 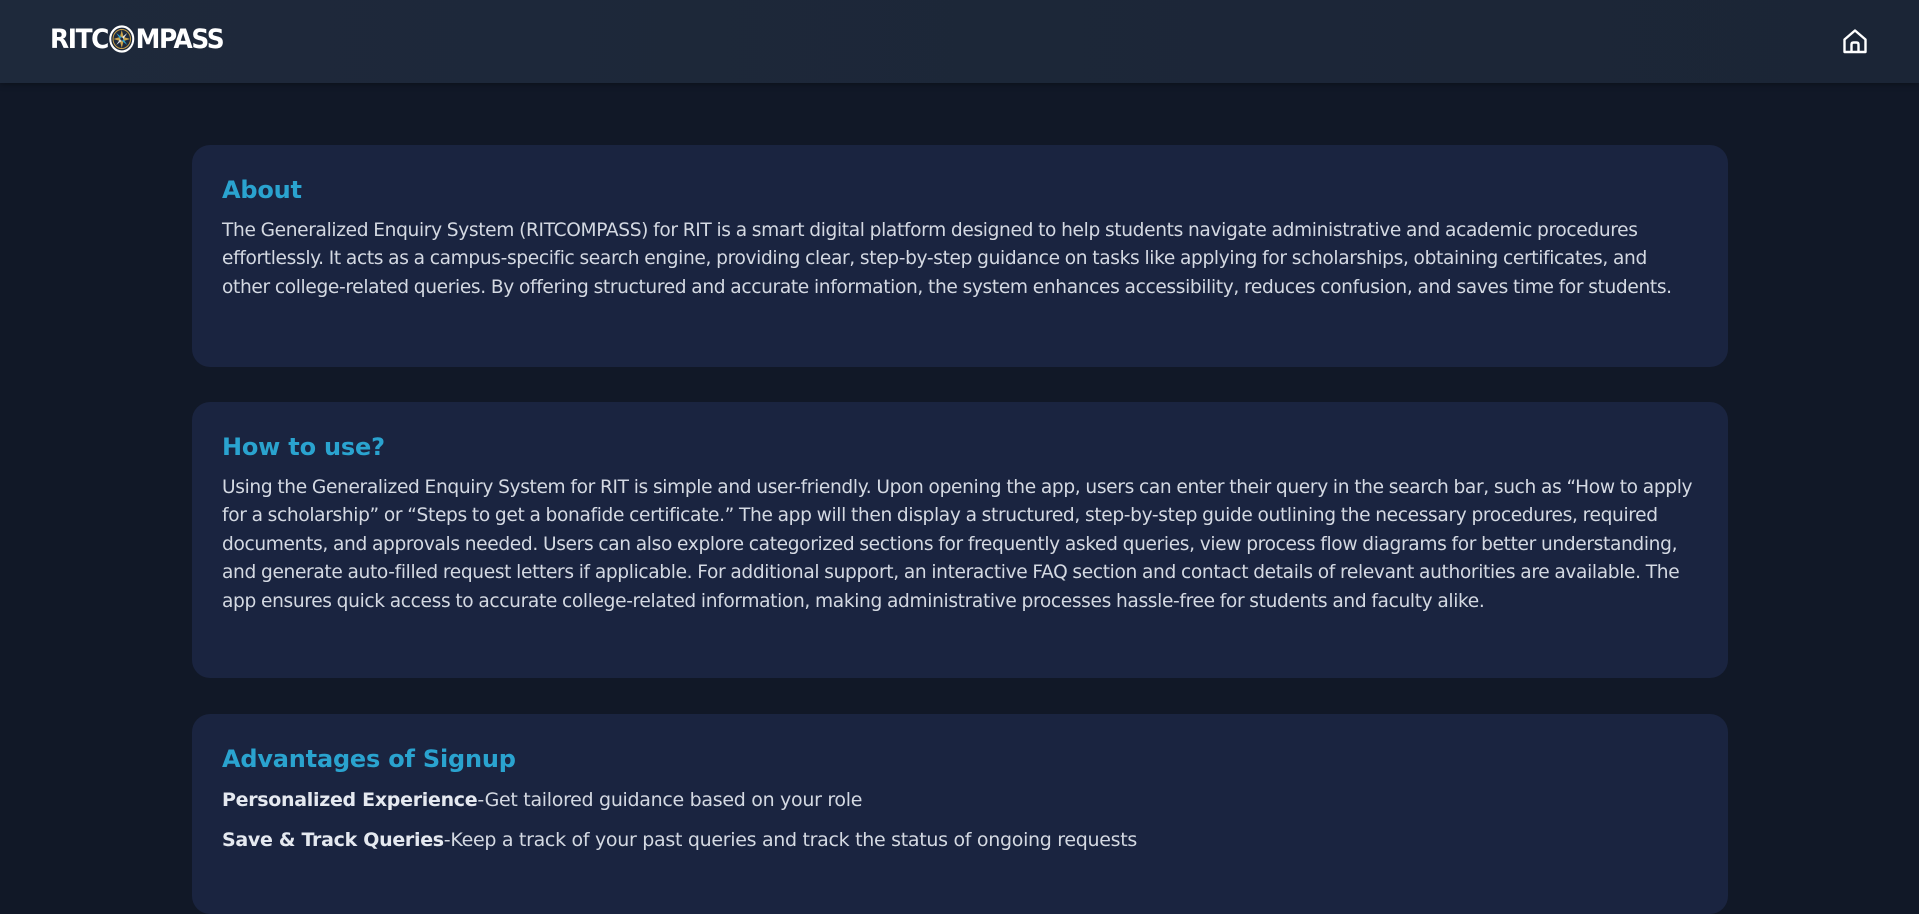 I want to click on about-heading: About, so click(x=262, y=190).